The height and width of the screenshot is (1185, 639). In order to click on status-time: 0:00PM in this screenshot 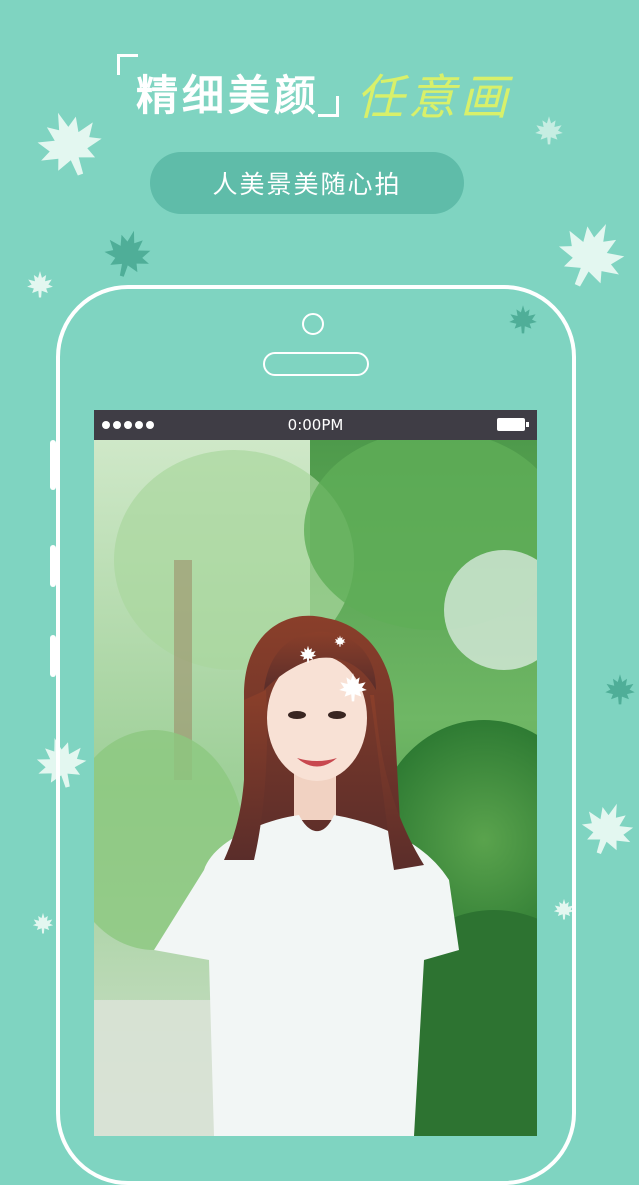, I will do `click(315, 425)`.